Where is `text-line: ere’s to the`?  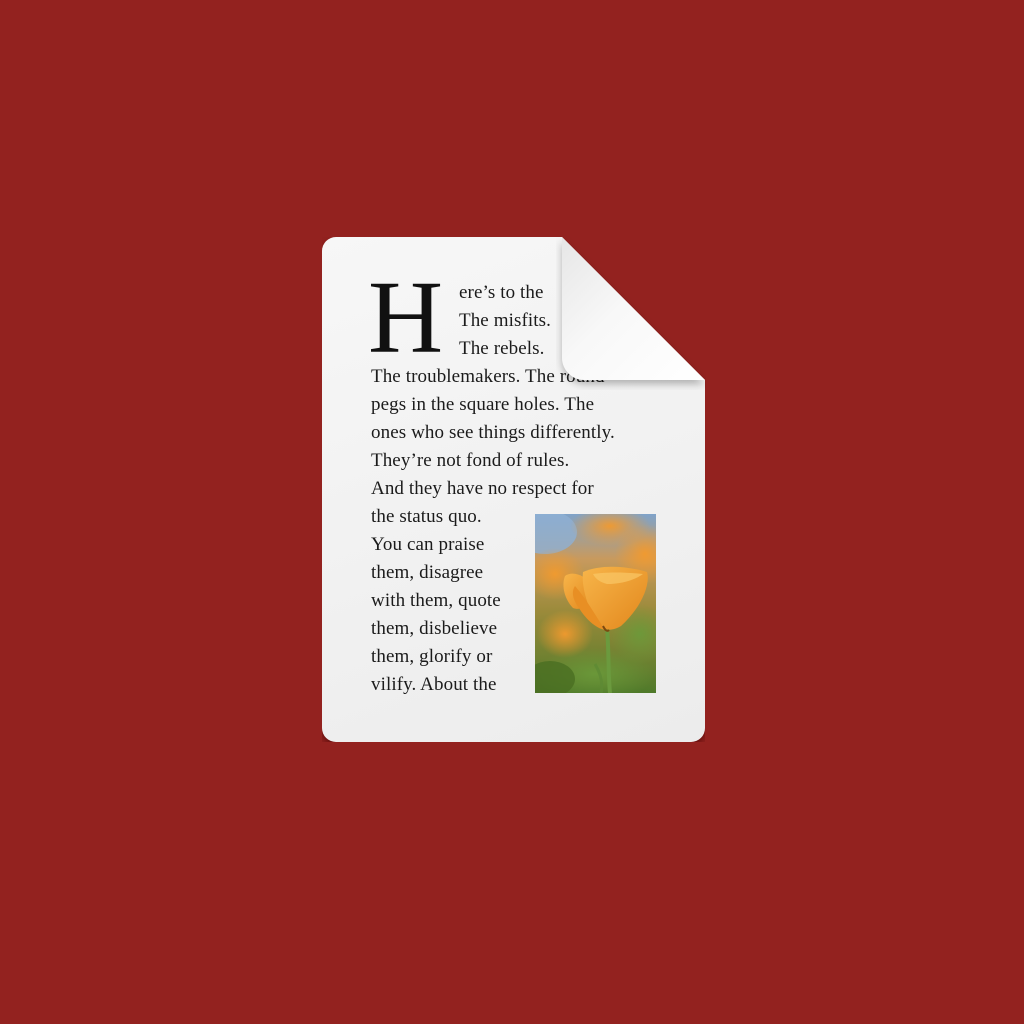
text-line: ere’s to the is located at coordinates (501, 292).